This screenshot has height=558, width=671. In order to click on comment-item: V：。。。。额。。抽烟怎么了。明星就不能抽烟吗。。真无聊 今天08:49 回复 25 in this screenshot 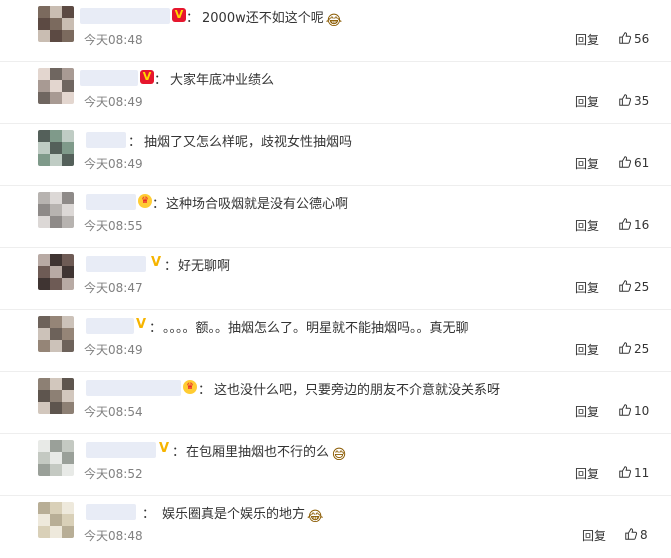, I will do `click(335, 341)`.